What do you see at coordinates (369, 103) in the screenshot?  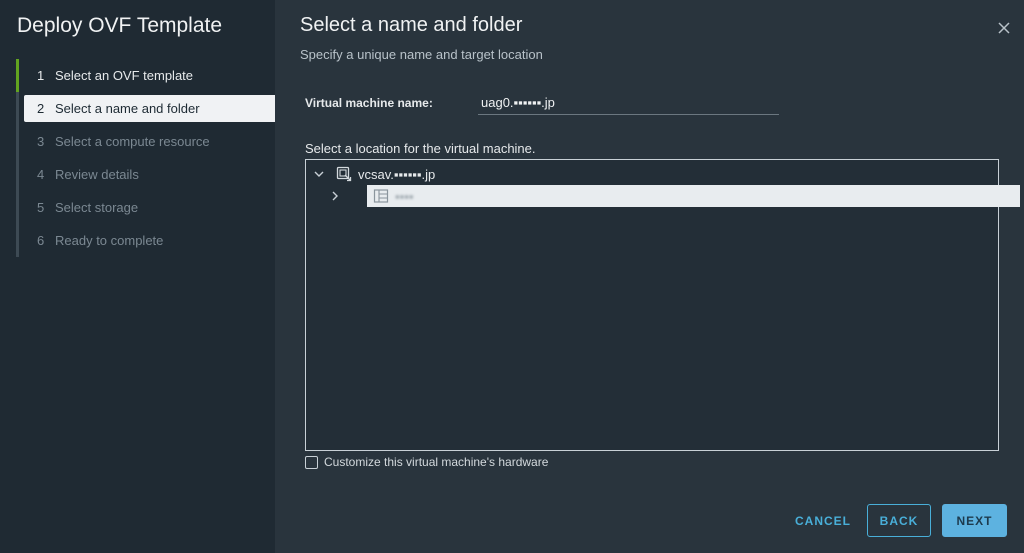 I see `vm-name-label: Virtual machine name:` at bounding box center [369, 103].